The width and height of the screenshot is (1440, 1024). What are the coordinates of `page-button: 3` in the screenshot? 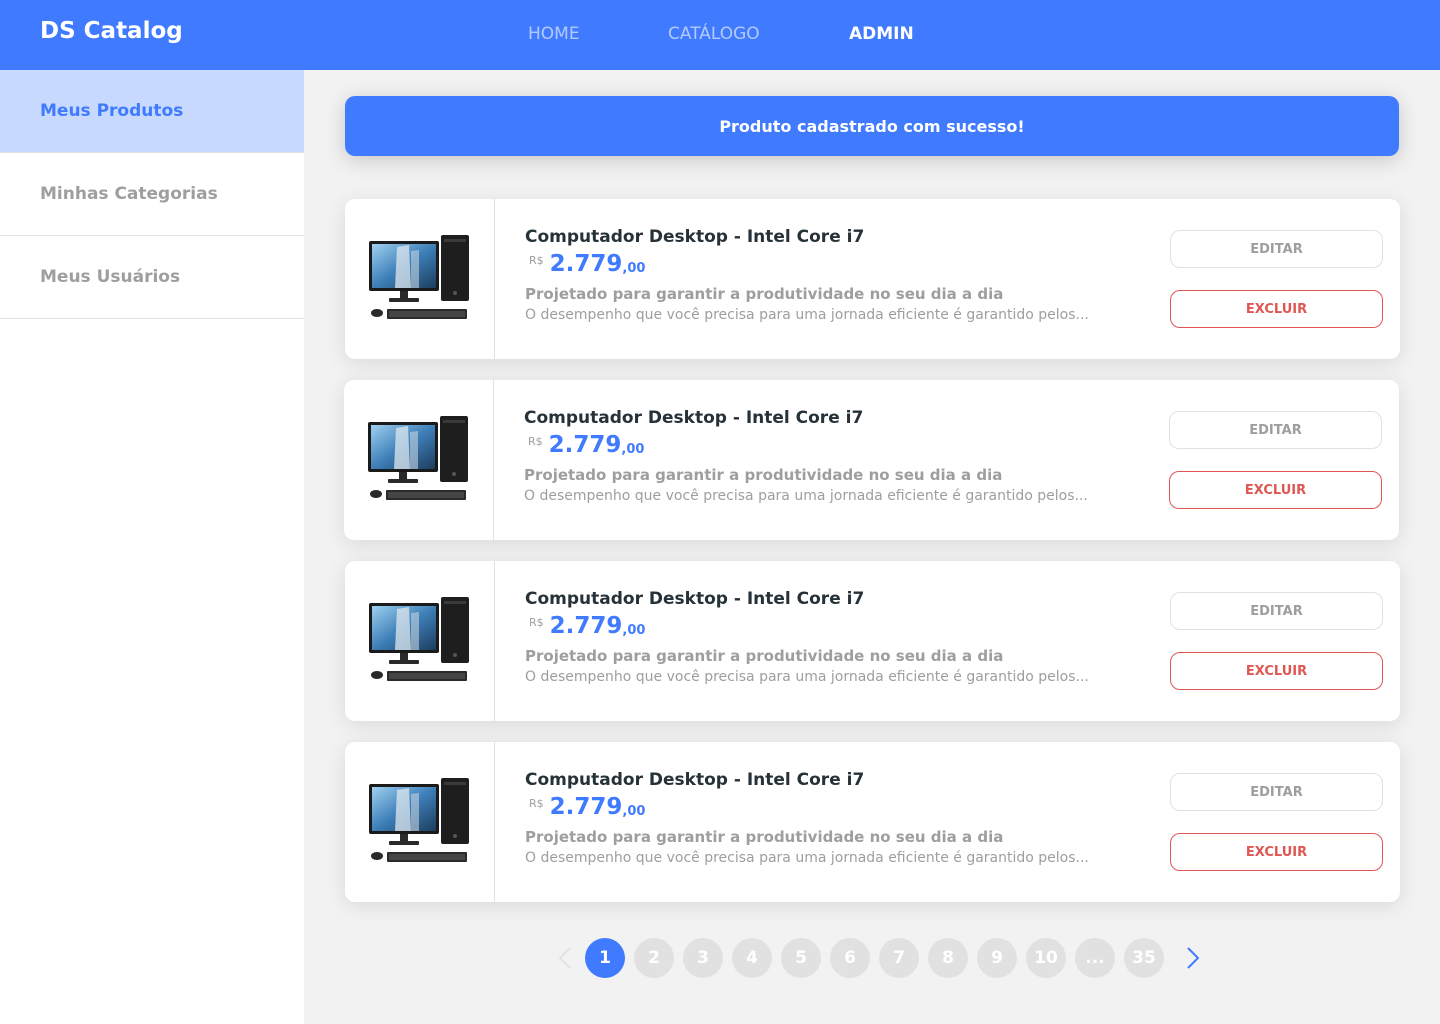 It's located at (703, 958).